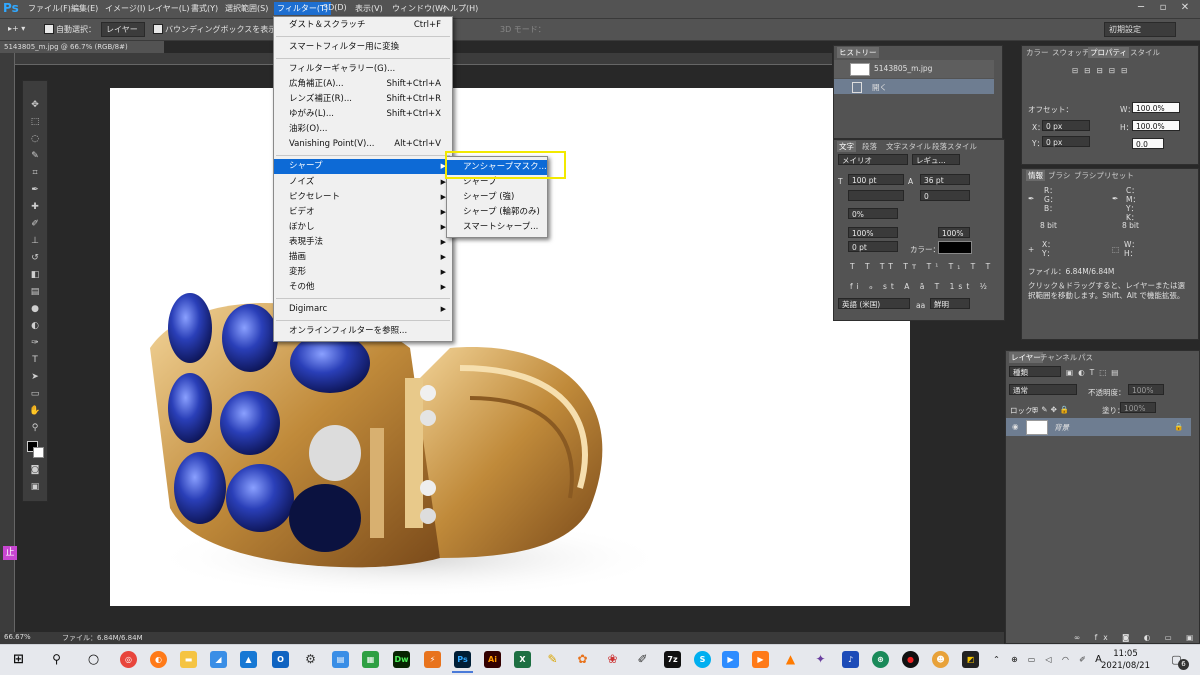  Describe the element at coordinates (248, 659) in the screenshot. I see `photos-icon: ▲` at that location.